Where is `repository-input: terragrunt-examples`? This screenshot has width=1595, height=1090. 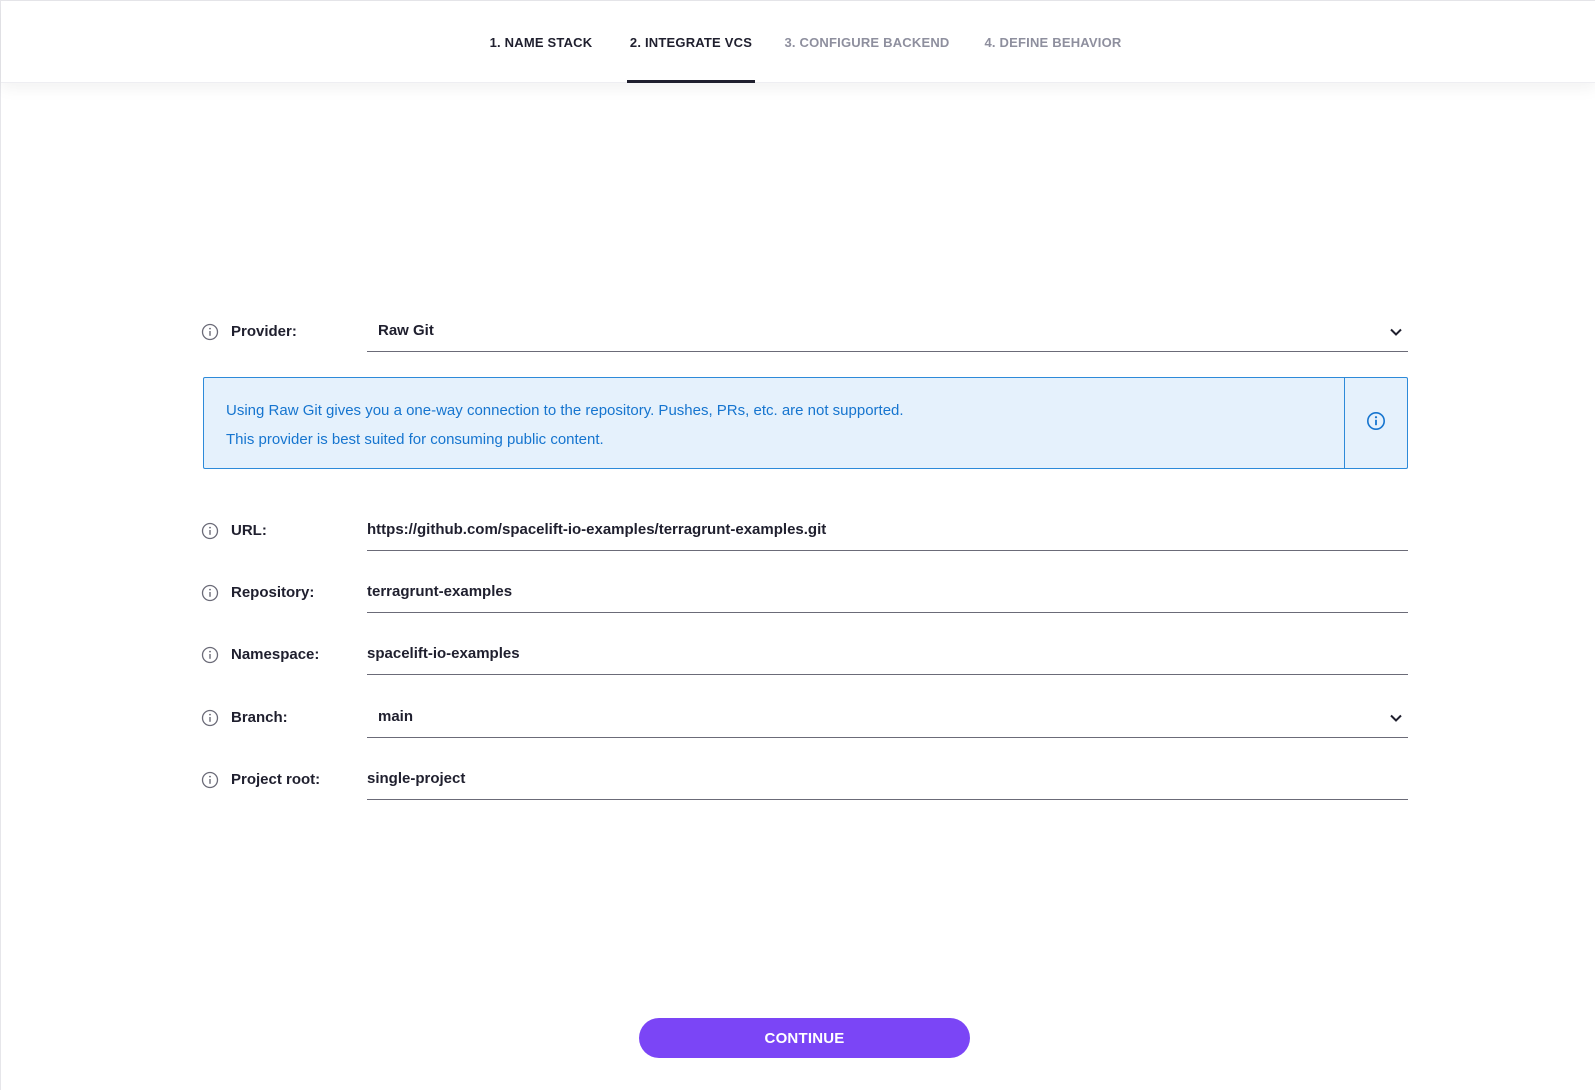 repository-input: terragrunt-examples is located at coordinates (887, 593).